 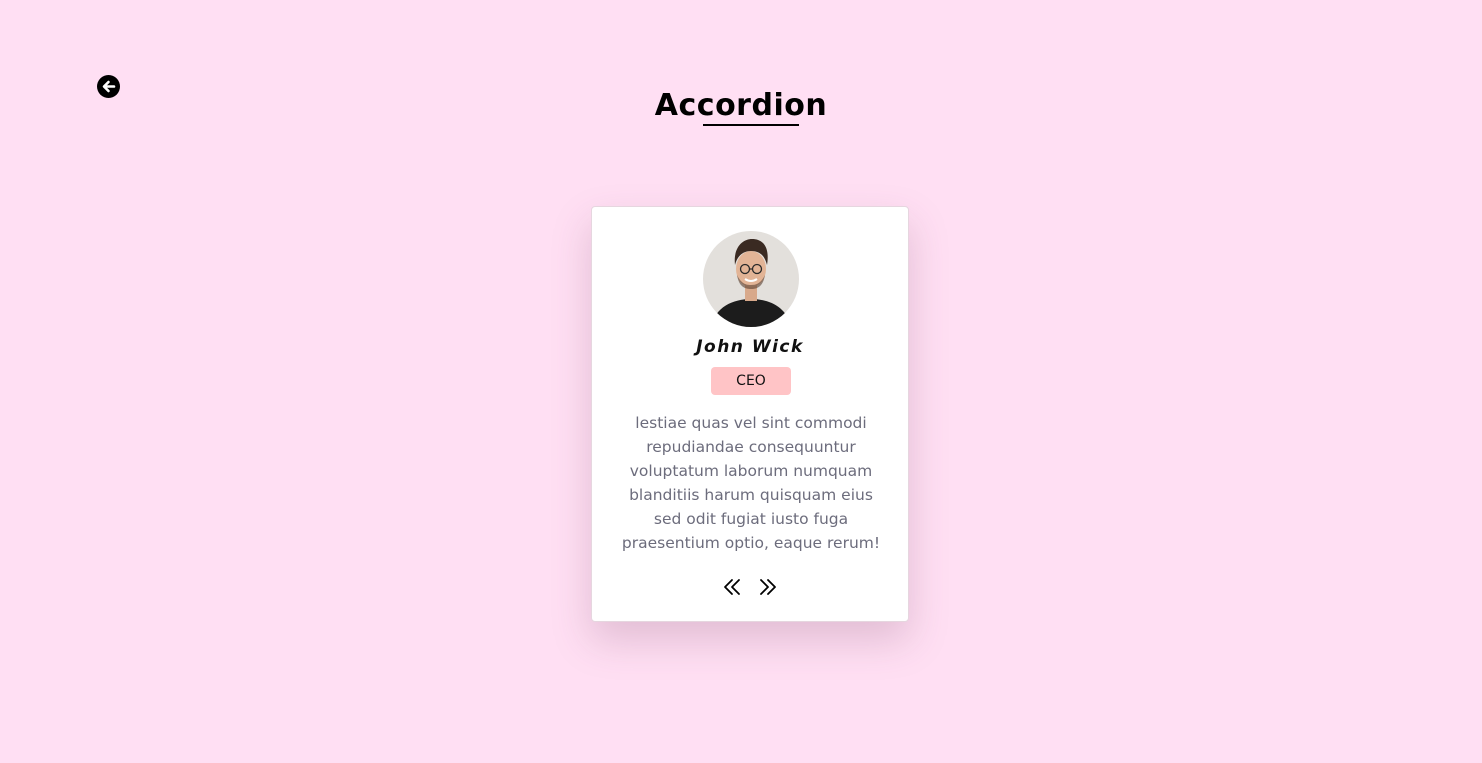 I want to click on double-chevron-right-icon, so click(x=768, y=587).